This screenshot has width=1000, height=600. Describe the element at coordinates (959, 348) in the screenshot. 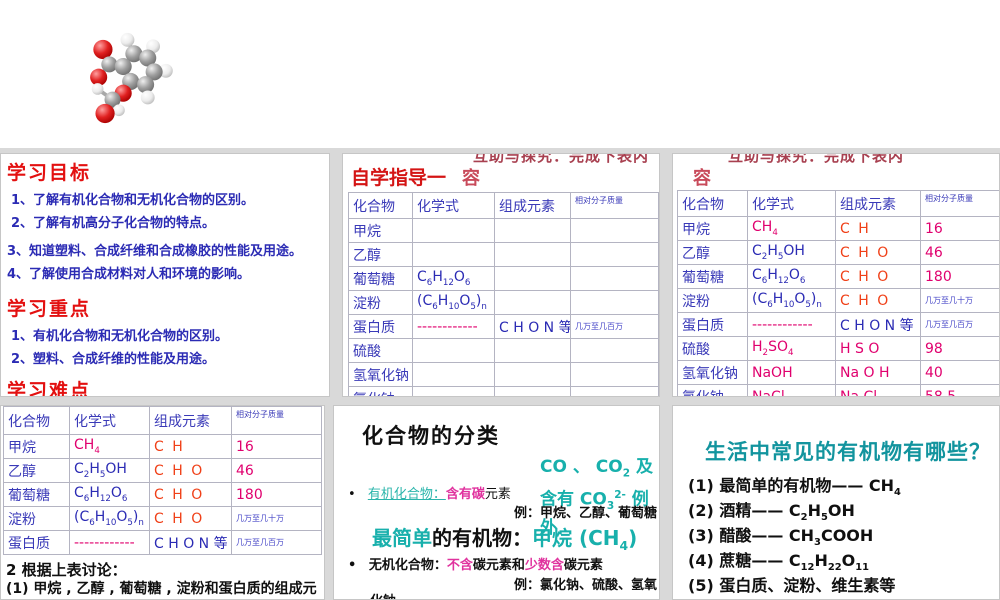

I see `cell-mass: 98` at that location.